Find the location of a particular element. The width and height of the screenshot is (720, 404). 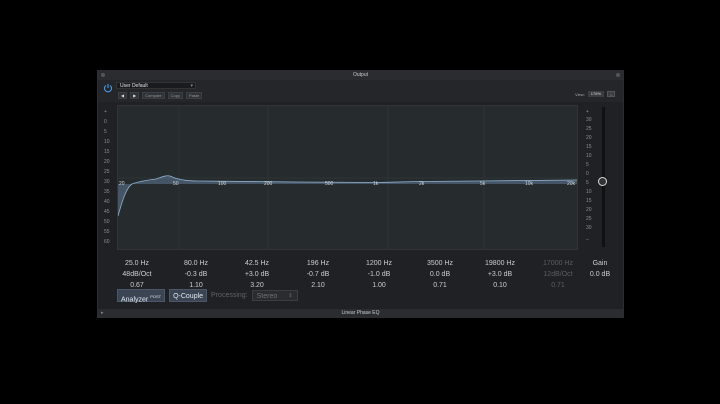

preset-name: User Default is located at coordinates (134, 86).